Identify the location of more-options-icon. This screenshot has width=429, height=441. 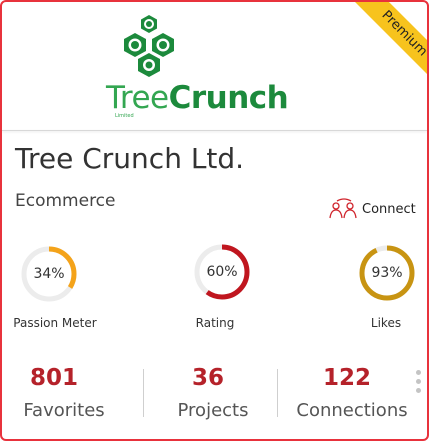
(420, 383).